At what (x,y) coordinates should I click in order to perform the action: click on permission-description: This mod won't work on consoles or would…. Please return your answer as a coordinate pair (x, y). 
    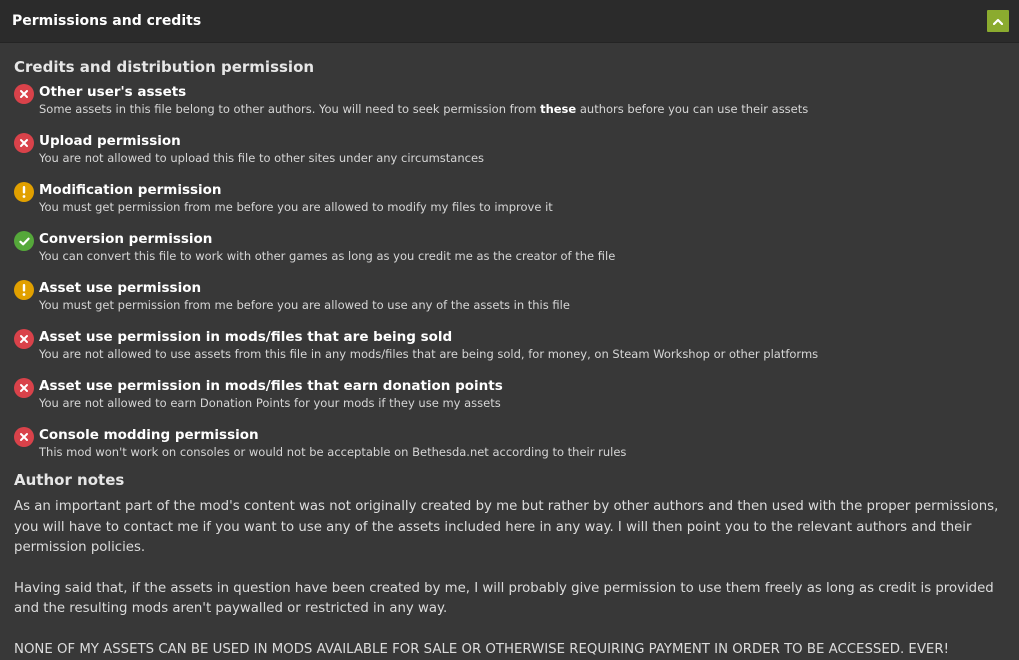
    Looking at the image, I should click on (332, 452).